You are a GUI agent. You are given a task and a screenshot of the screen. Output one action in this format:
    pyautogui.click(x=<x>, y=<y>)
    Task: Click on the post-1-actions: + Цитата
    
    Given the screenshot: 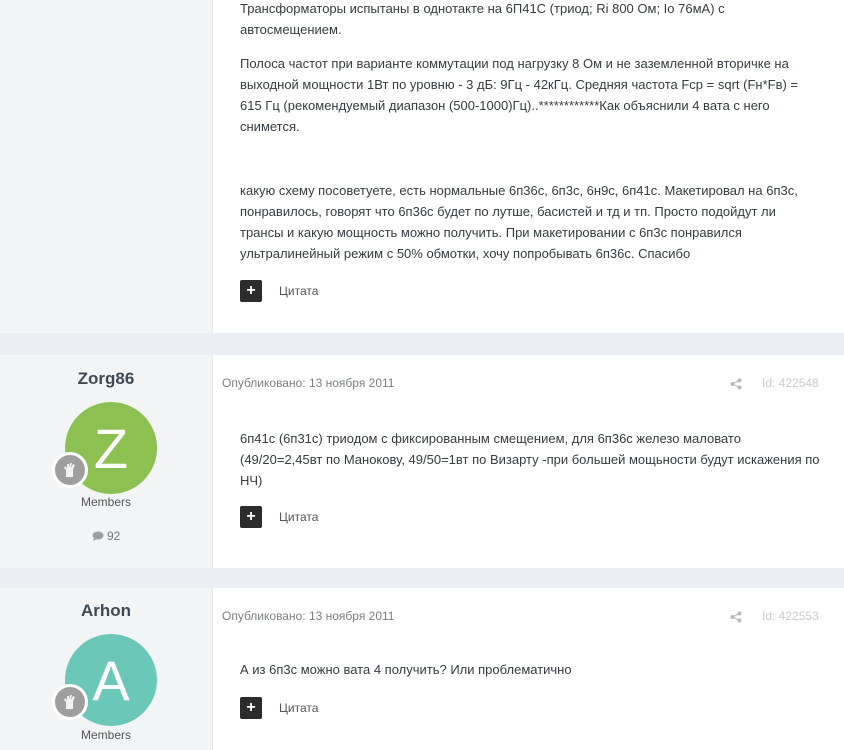 What is the action you would take?
    pyautogui.click(x=279, y=291)
    